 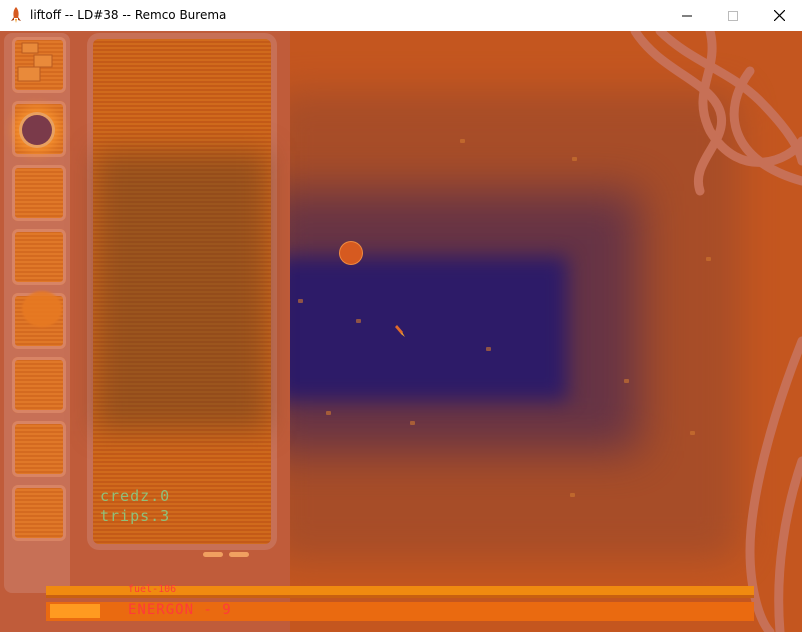 What do you see at coordinates (418, 328) in the screenshot?
I see `crater-core` at bounding box center [418, 328].